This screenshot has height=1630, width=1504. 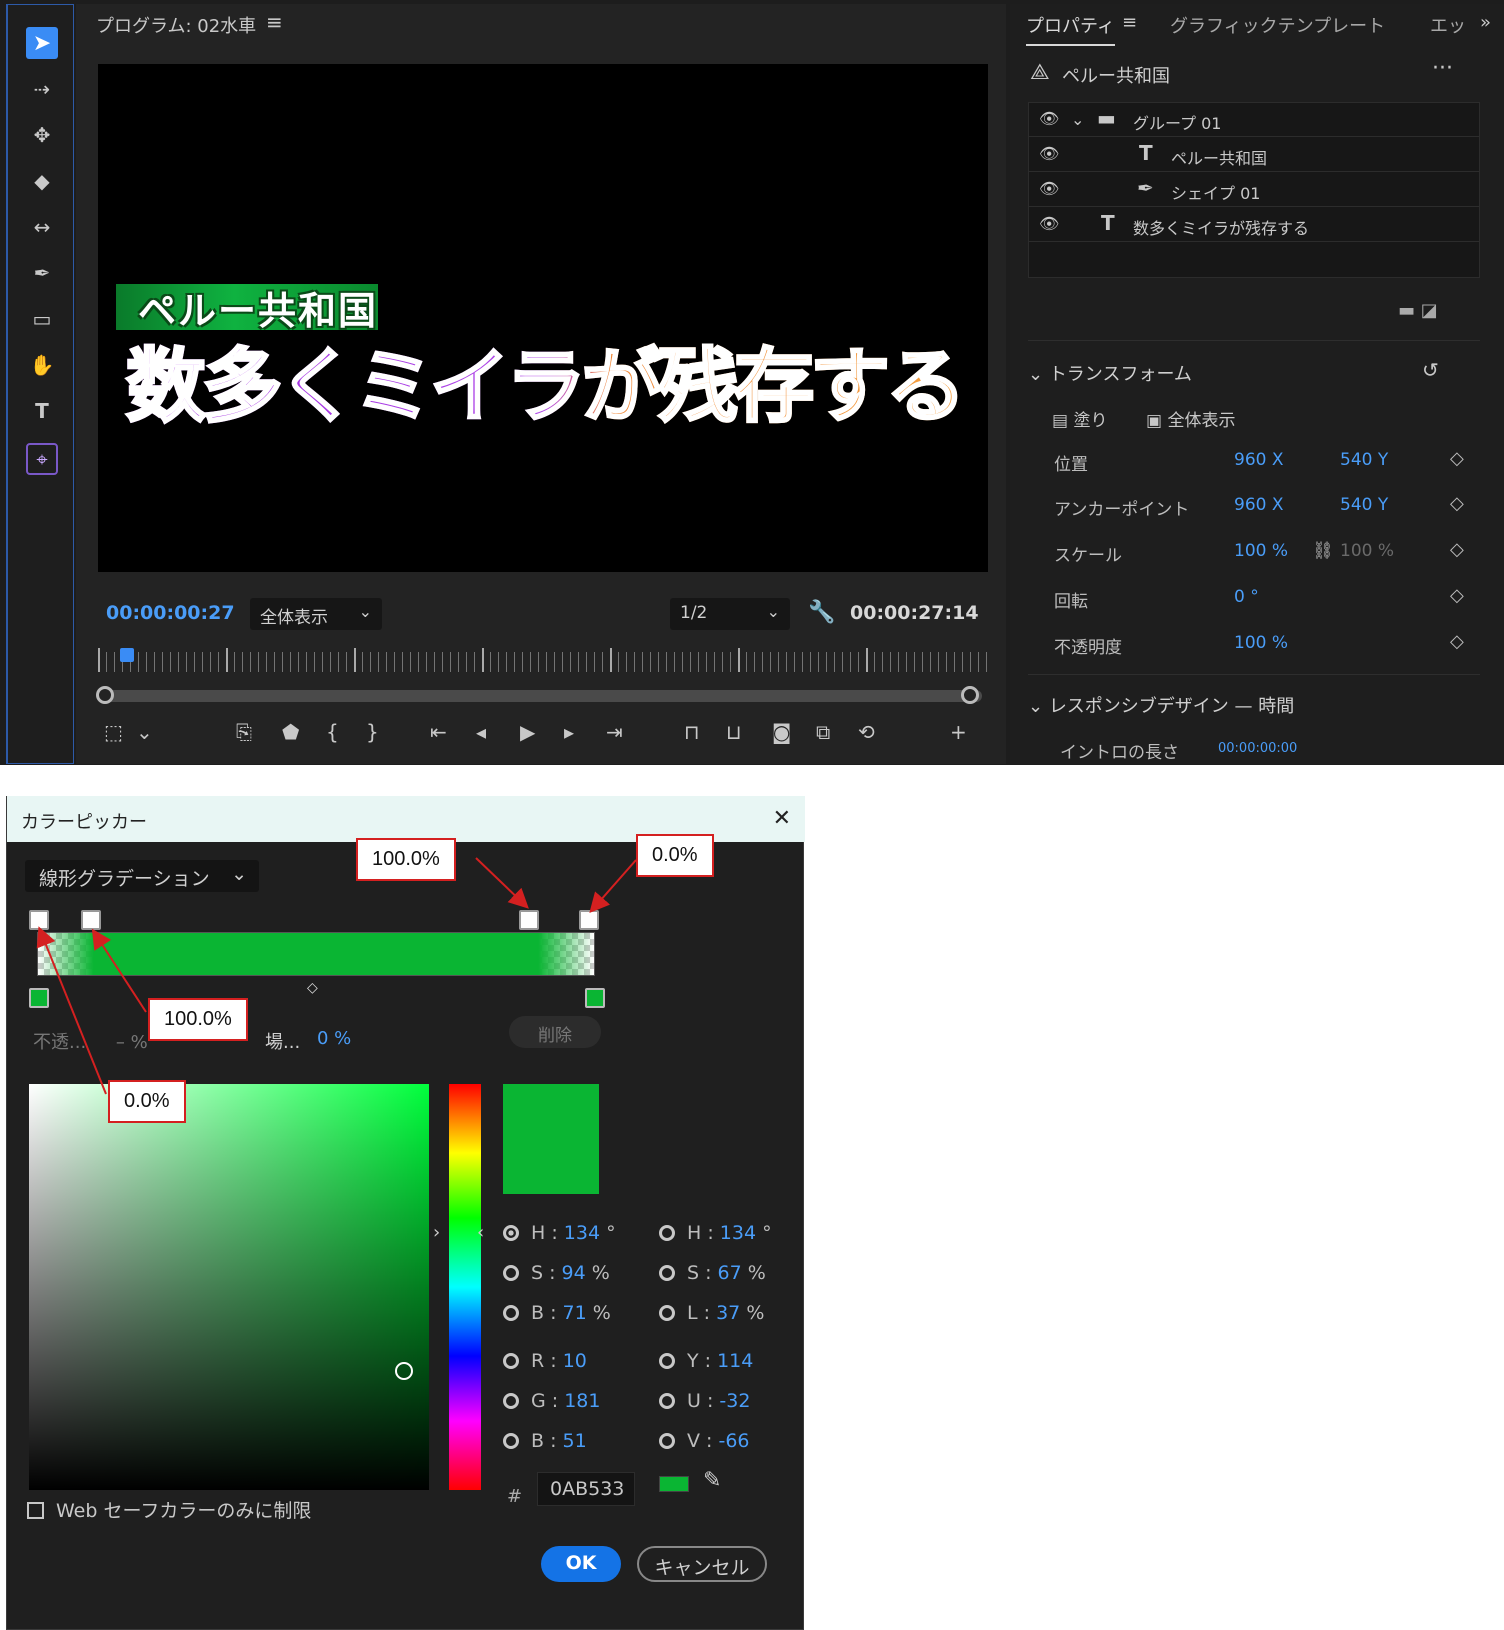 What do you see at coordinates (1190, 418) in the screenshot?
I see `fit-option: ▣ 全体表示` at bounding box center [1190, 418].